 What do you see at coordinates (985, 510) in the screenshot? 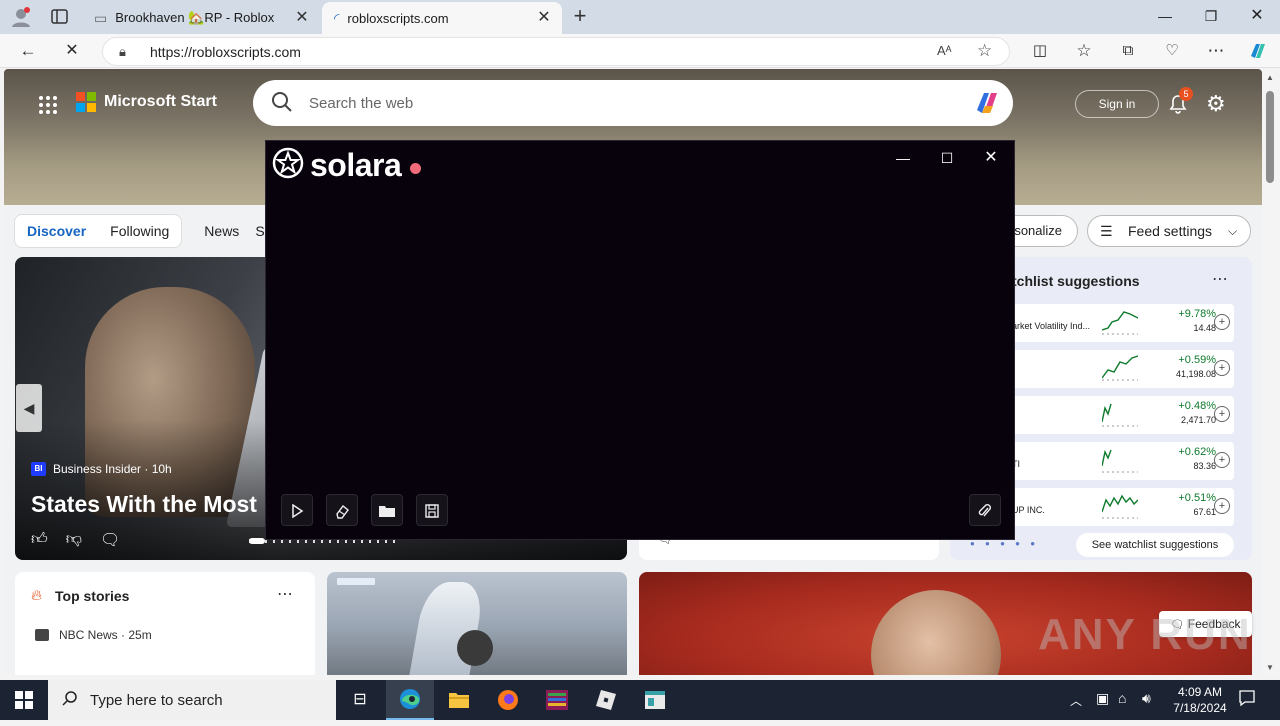
I see `attach-inject-button` at bounding box center [985, 510].